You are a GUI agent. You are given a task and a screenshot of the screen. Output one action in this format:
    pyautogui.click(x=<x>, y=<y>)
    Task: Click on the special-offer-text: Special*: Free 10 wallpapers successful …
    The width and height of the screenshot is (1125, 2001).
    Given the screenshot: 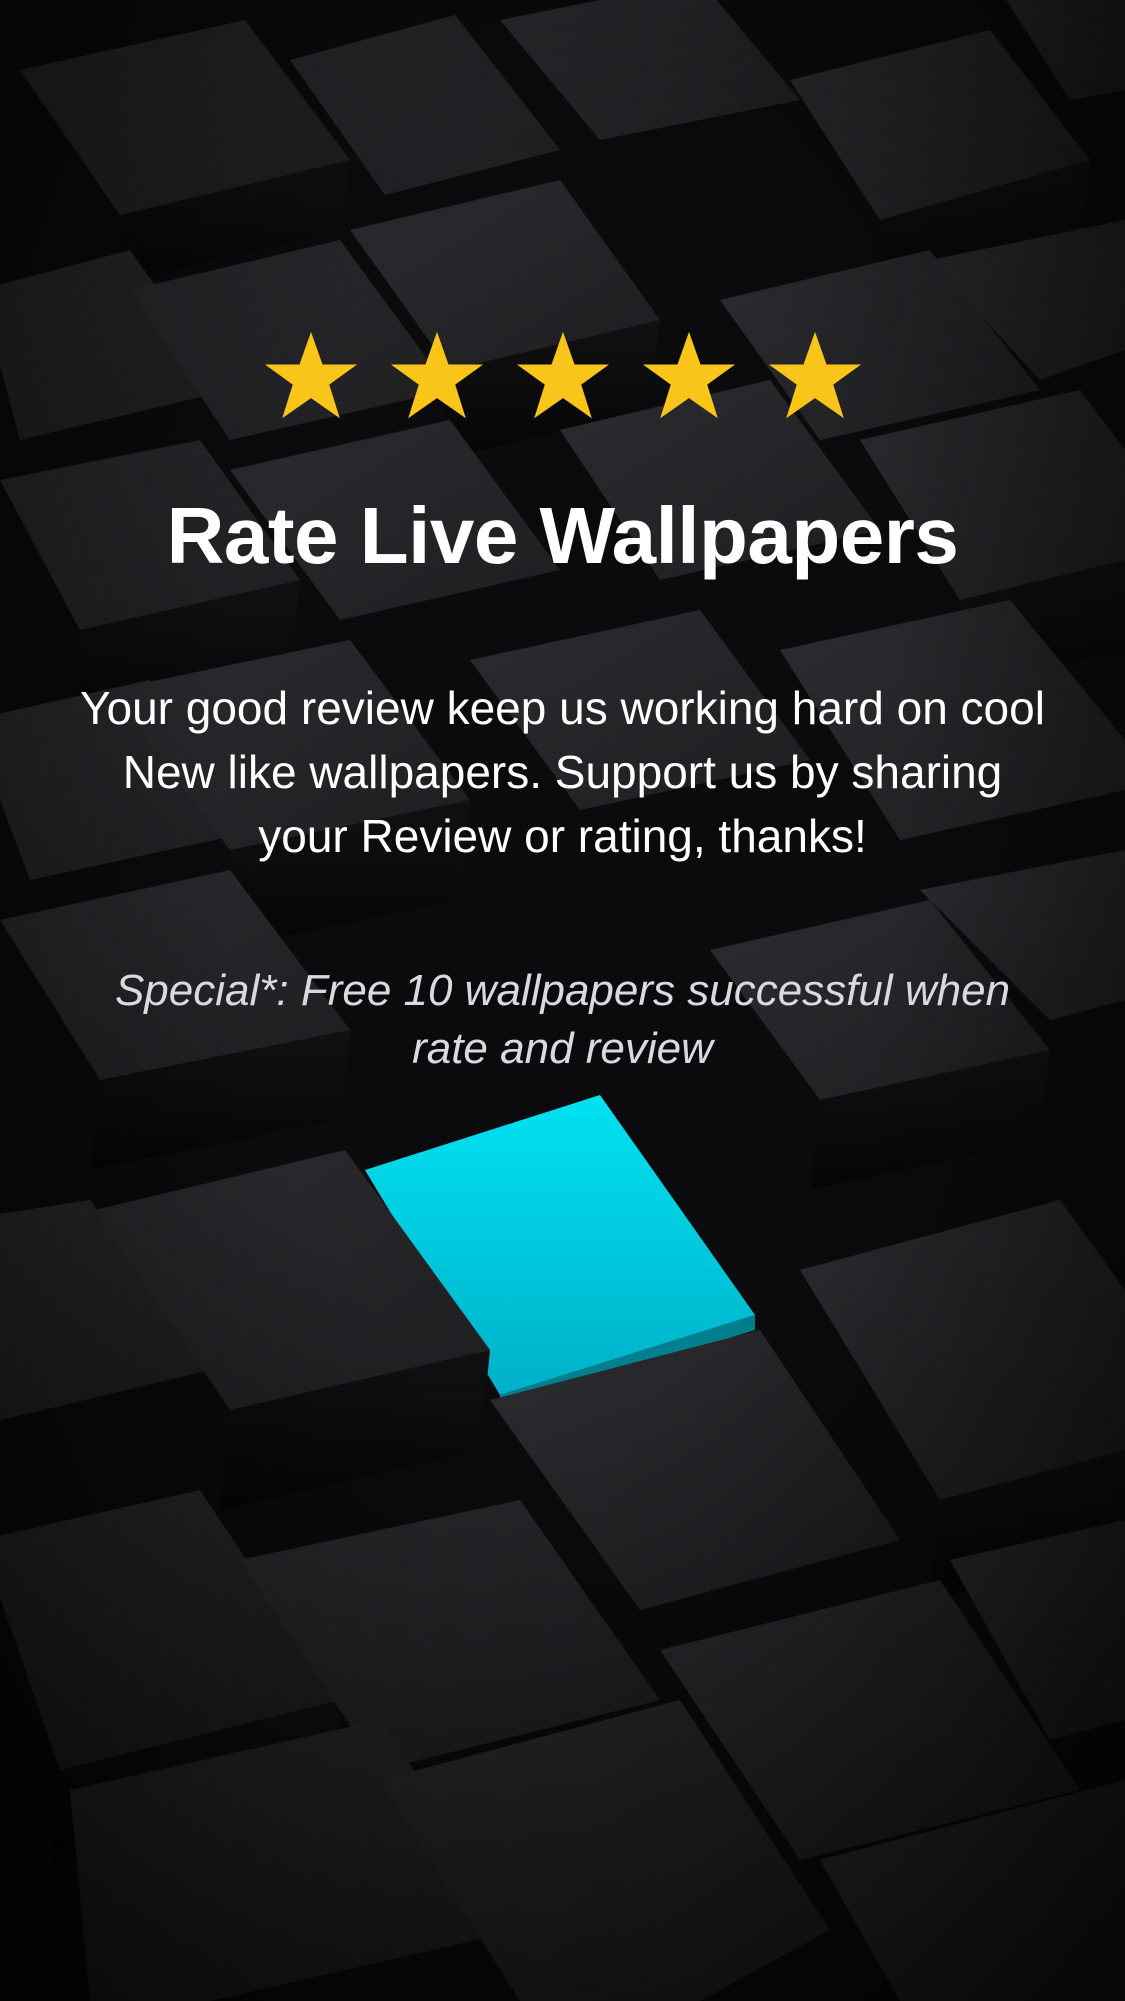 What is the action you would take?
    pyautogui.click(x=562, y=1019)
    